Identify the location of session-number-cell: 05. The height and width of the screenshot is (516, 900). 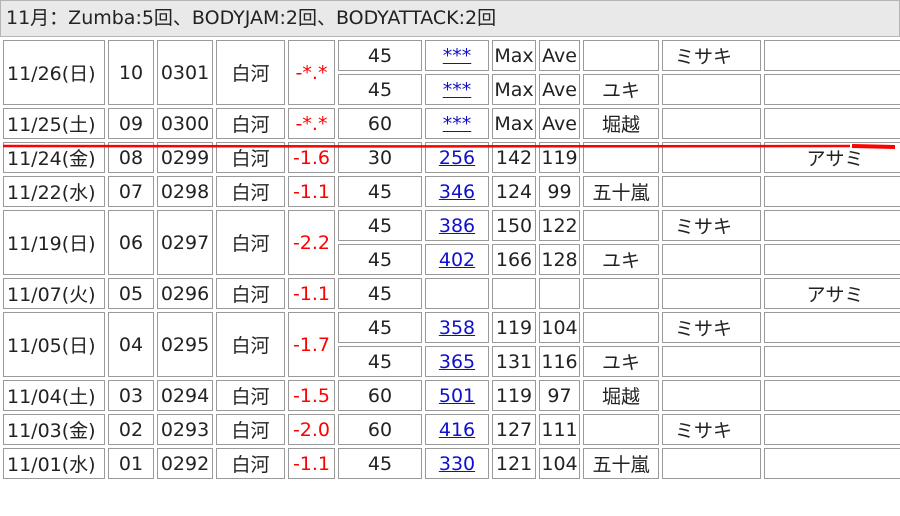
(131, 293).